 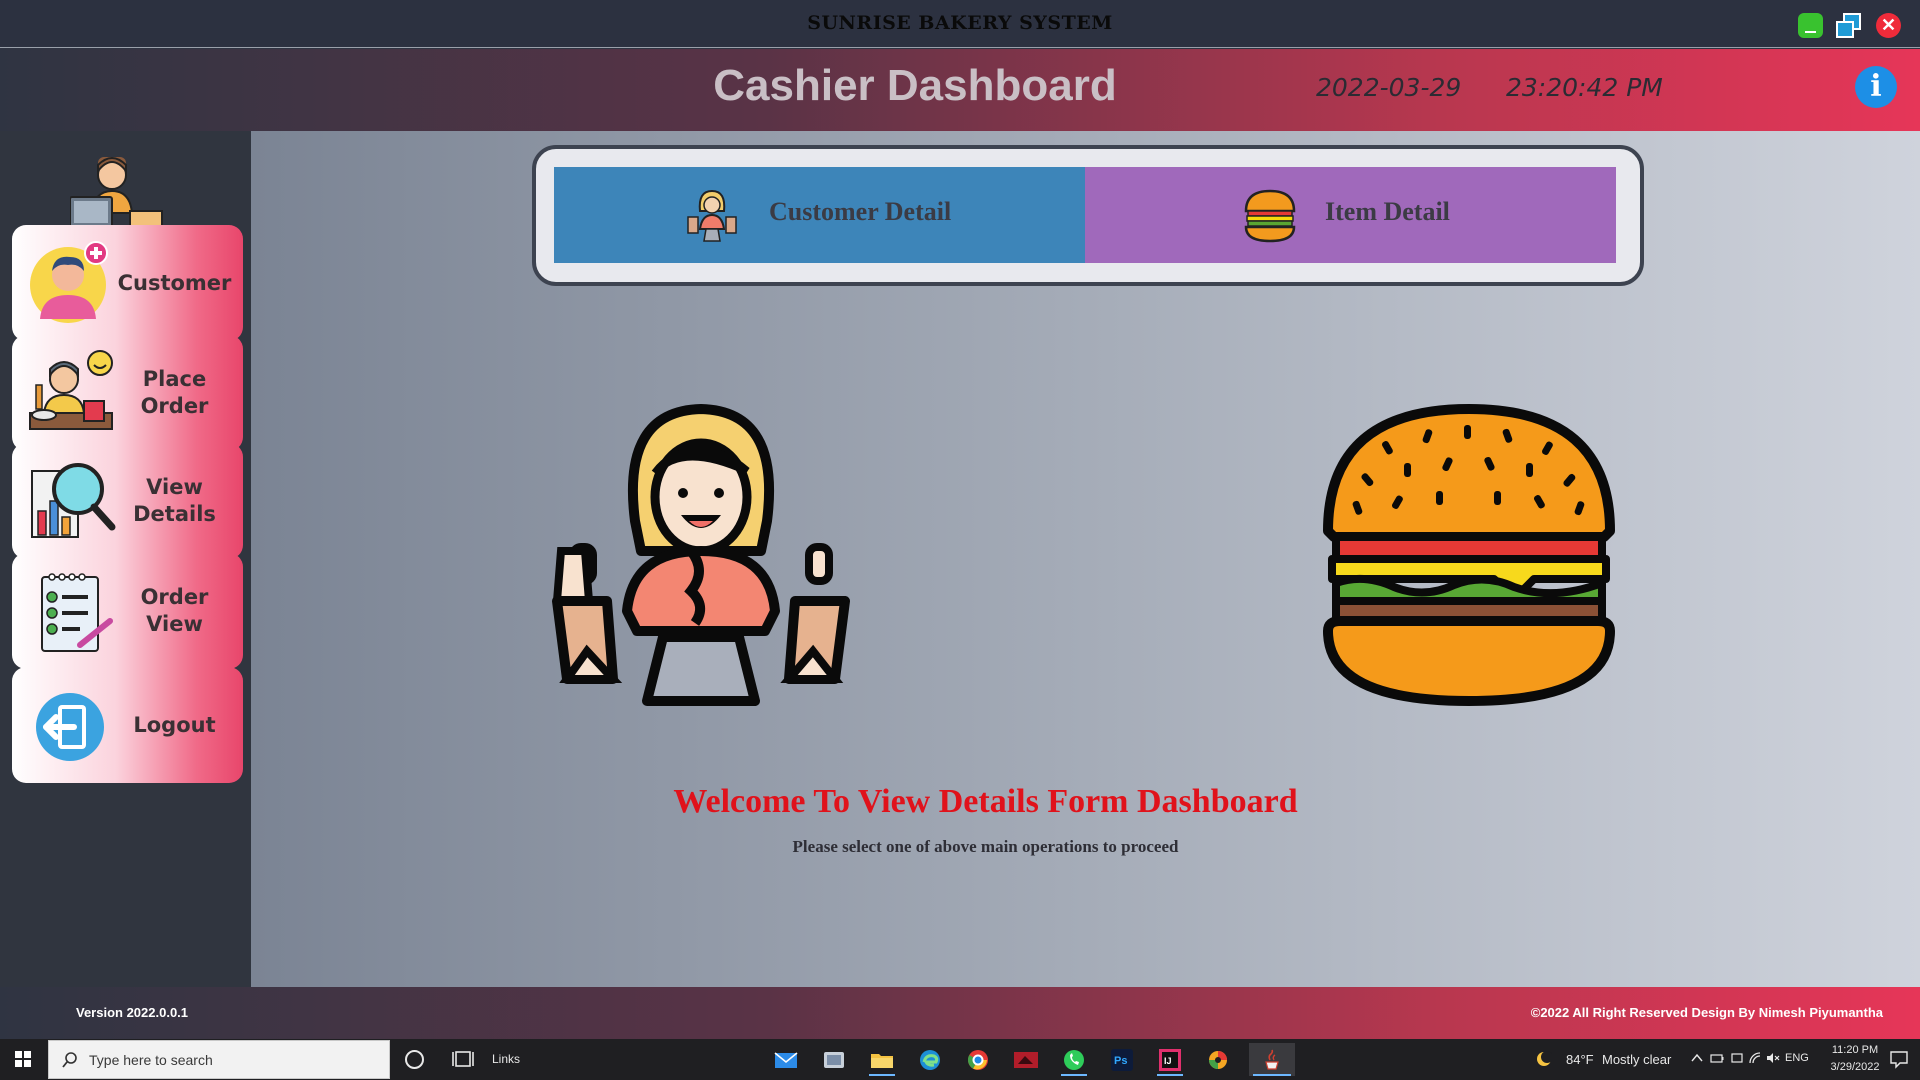 What do you see at coordinates (985, 801) in the screenshot?
I see `welcome-heading: Welcome To View Details Form Dashboard` at bounding box center [985, 801].